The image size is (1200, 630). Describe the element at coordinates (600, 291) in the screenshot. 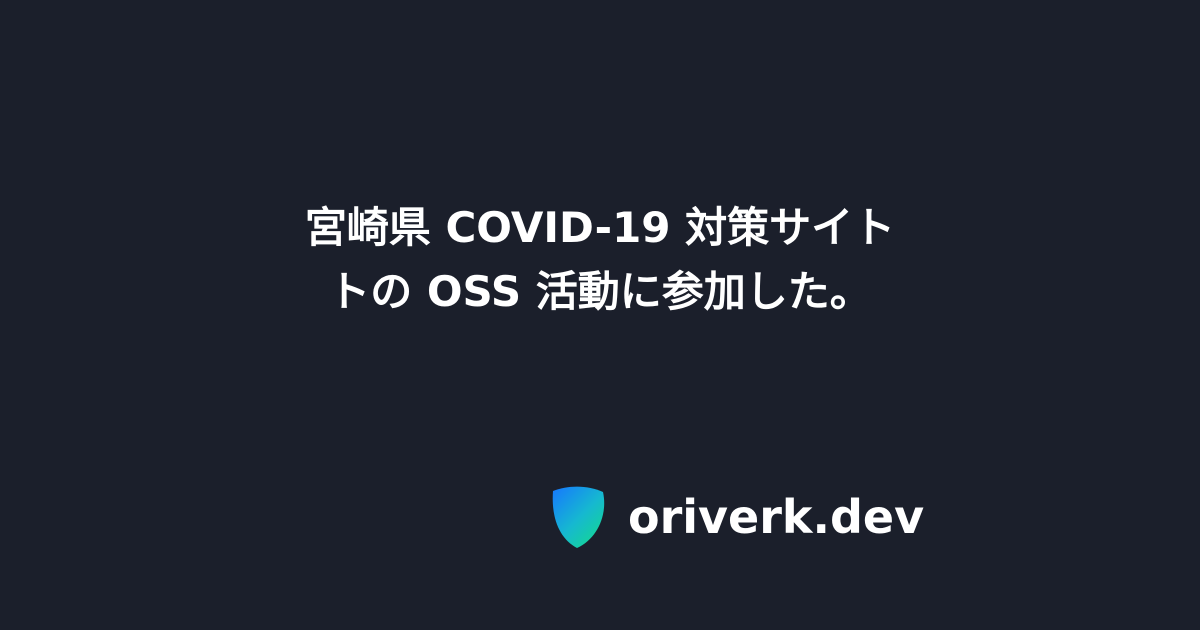

I see `post-title-line-2: トの OSS 活動に参加した。` at that location.